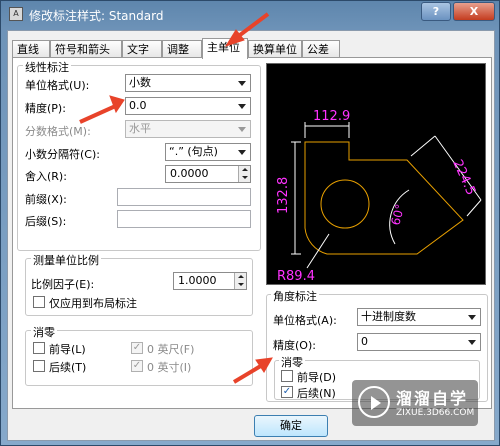 Image resolution: width=500 pixels, height=446 pixels. What do you see at coordinates (374, 402) in the screenshot?
I see `play-logo-icon` at bounding box center [374, 402].